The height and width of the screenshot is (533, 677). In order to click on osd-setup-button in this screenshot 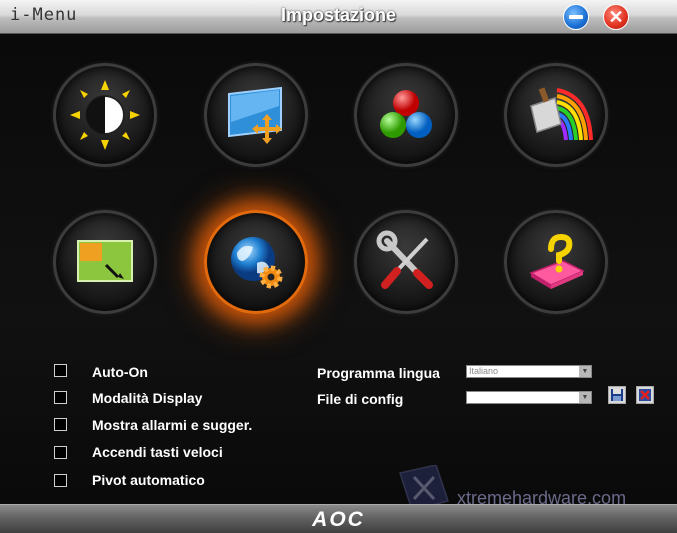, I will do `click(105, 262)`.